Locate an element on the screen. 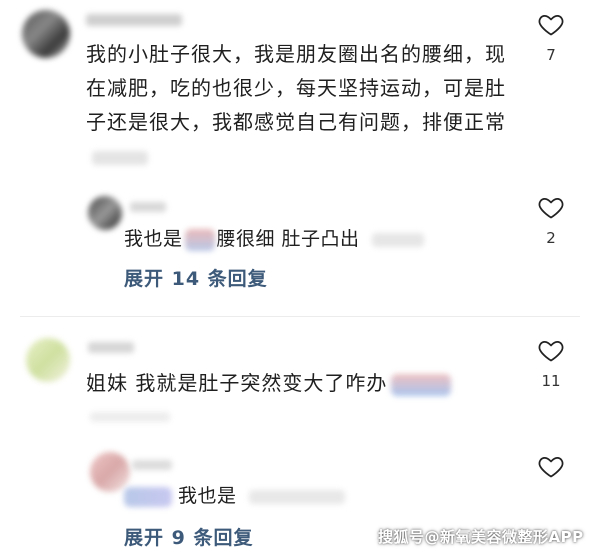 The image size is (590, 554). reply-text: 我也是 is located at coordinates (324, 496).